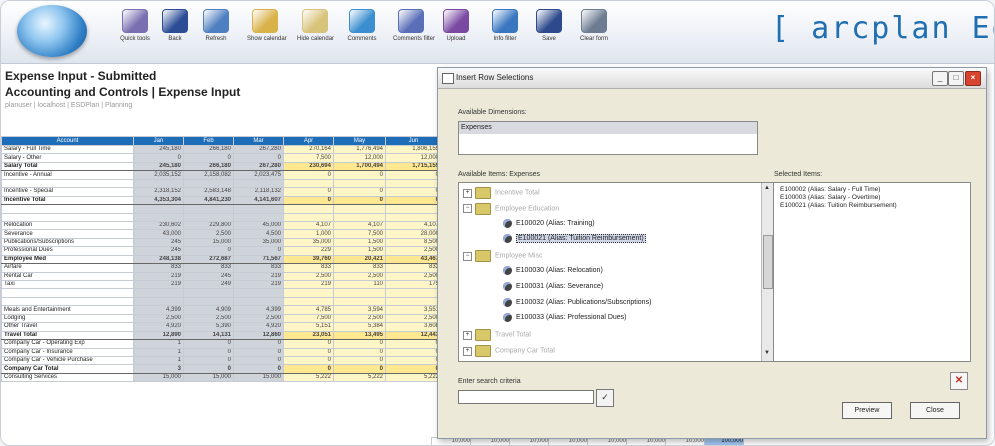 This screenshot has height=446, width=995. Describe the element at coordinates (308, 251) in the screenshot. I see `value-cell: 229` at that location.